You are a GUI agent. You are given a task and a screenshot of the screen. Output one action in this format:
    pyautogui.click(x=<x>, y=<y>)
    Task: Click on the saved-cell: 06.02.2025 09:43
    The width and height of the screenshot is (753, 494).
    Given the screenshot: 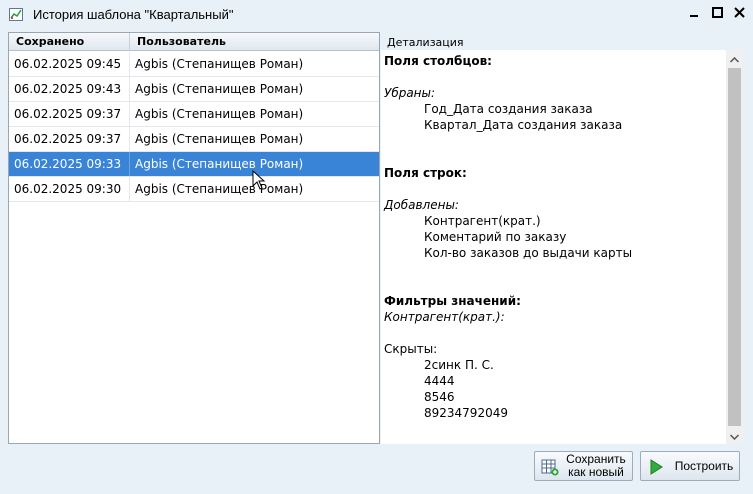 What is the action you would take?
    pyautogui.click(x=69, y=89)
    